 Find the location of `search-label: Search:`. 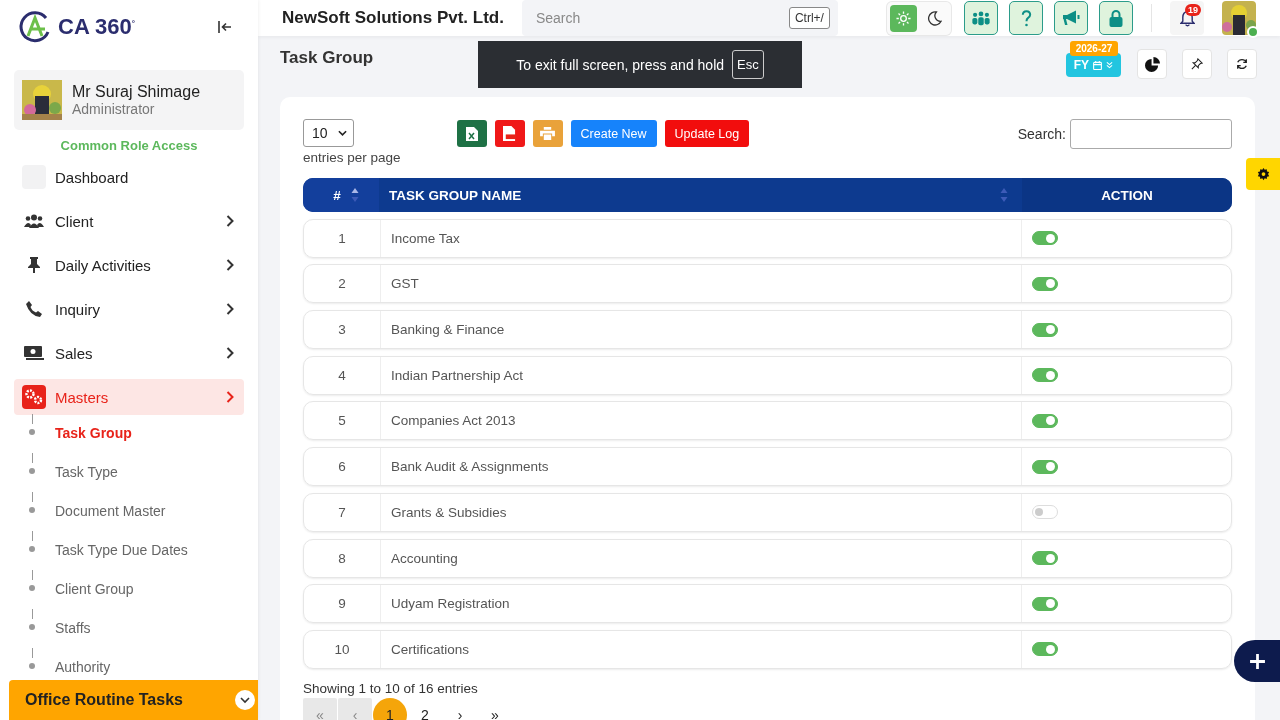

search-label: Search: is located at coordinates (1041, 134).